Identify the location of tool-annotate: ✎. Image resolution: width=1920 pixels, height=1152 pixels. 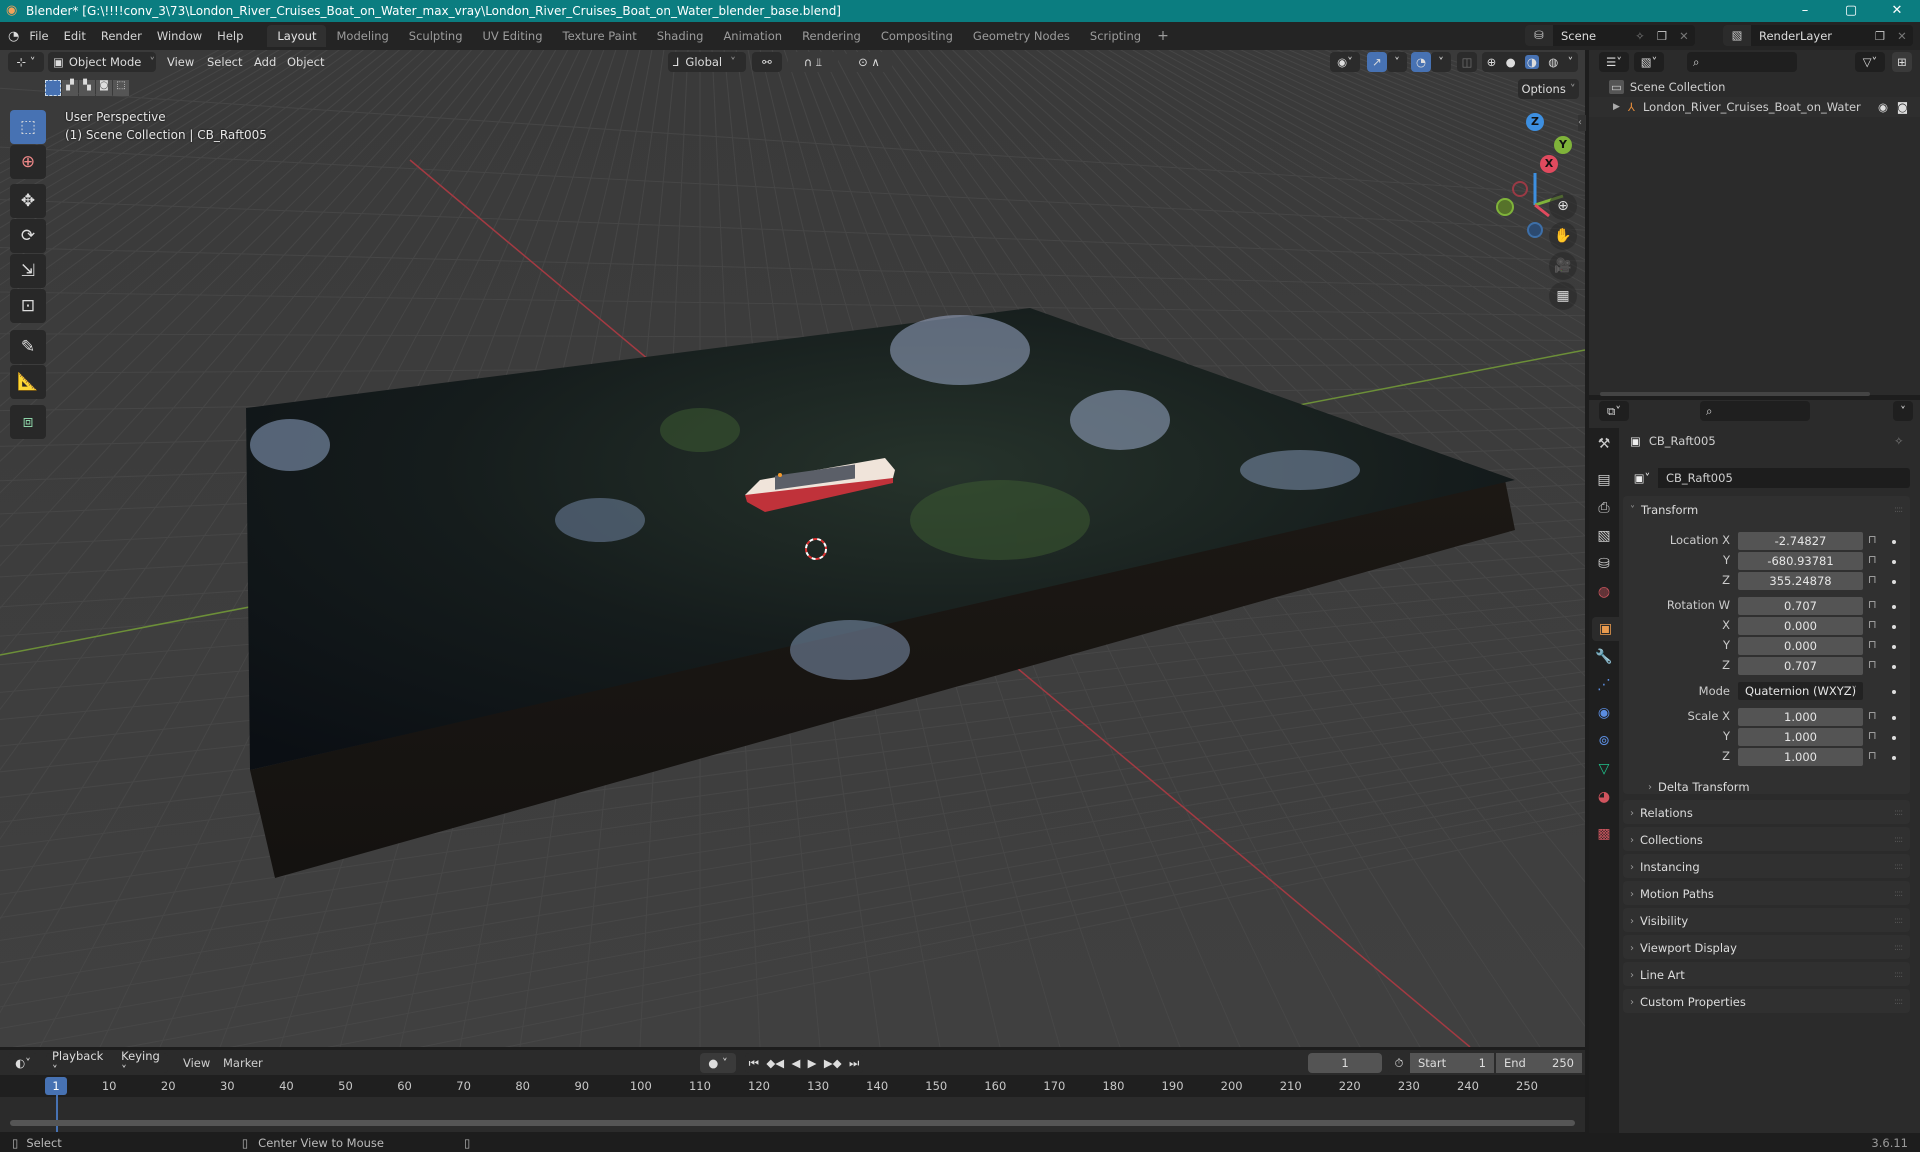
(28, 347).